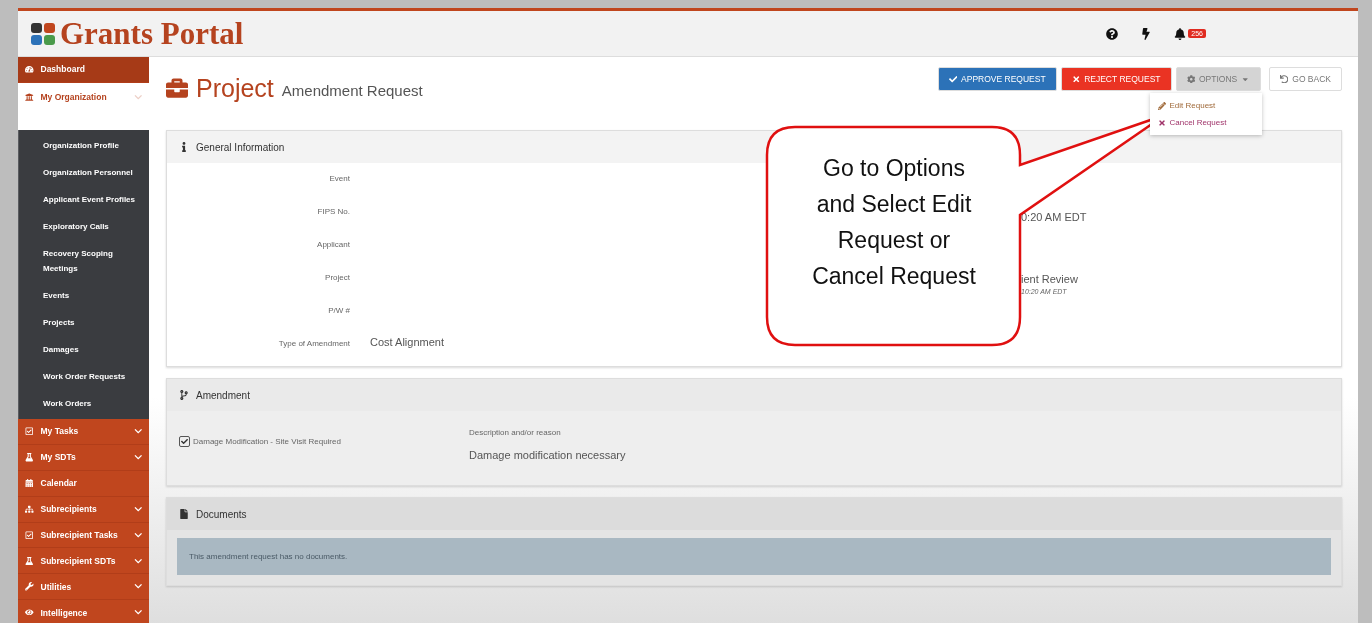  I want to click on panel-title: General Information, so click(240, 147).